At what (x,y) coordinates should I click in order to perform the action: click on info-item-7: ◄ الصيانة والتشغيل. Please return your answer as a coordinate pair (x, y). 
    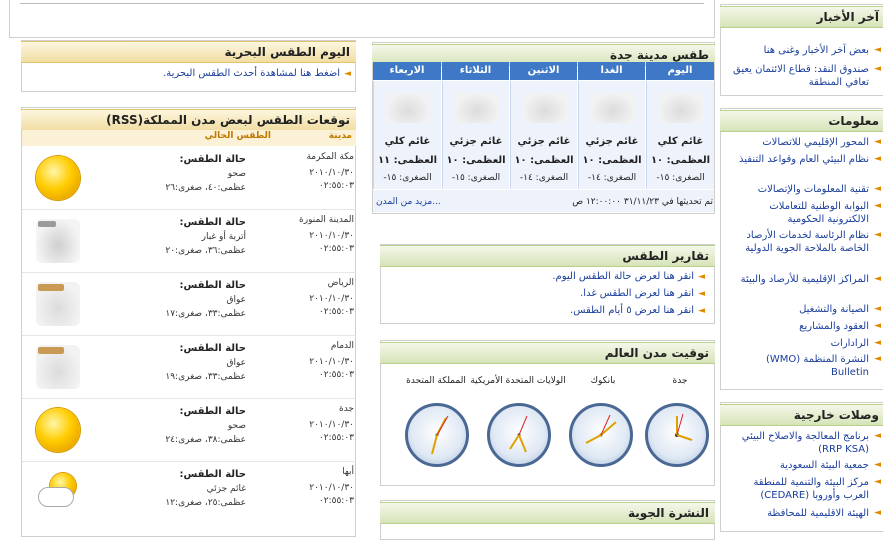
    Looking at the image, I should click on (805, 309).